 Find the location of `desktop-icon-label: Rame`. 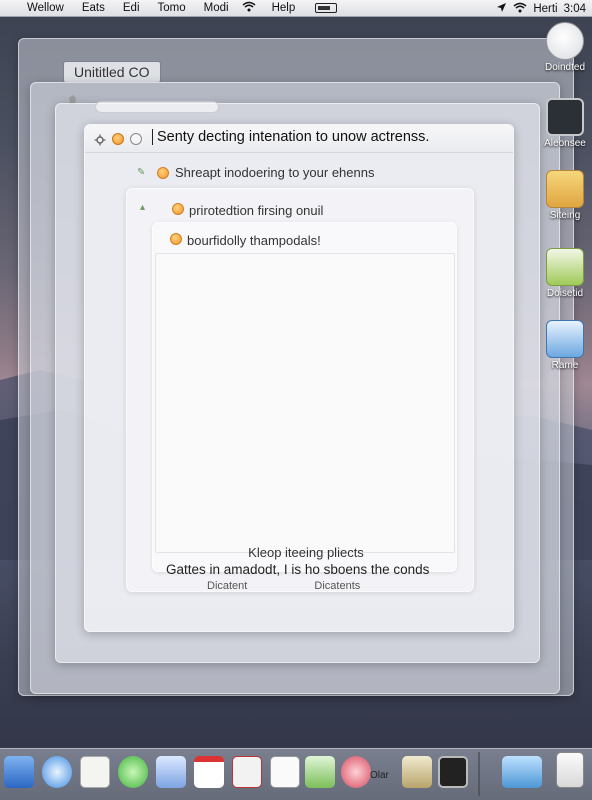

desktop-icon-label: Rame is located at coordinates (565, 365).